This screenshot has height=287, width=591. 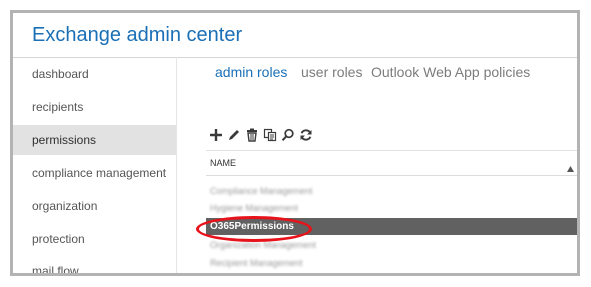 I want to click on nav-divider, so click(x=176, y=165).